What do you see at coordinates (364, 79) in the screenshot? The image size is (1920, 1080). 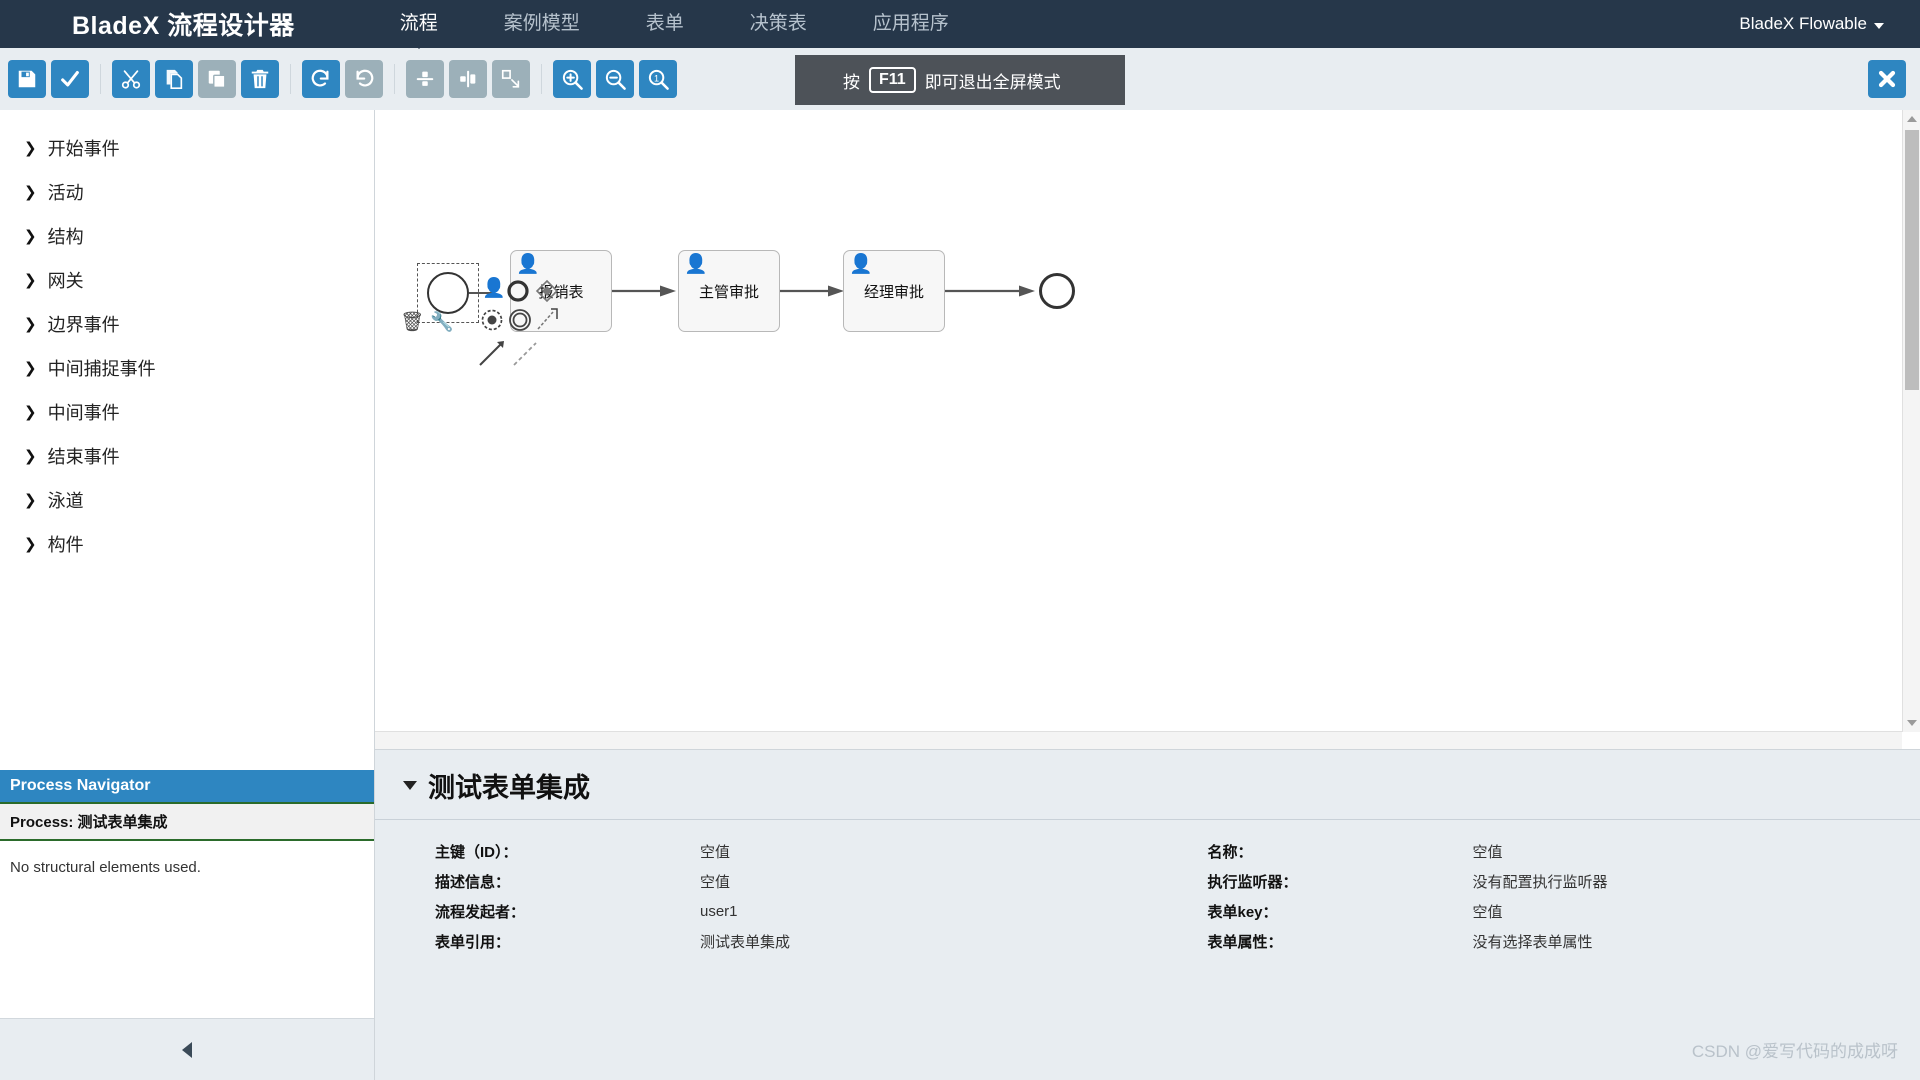 I see `undo-button` at bounding box center [364, 79].